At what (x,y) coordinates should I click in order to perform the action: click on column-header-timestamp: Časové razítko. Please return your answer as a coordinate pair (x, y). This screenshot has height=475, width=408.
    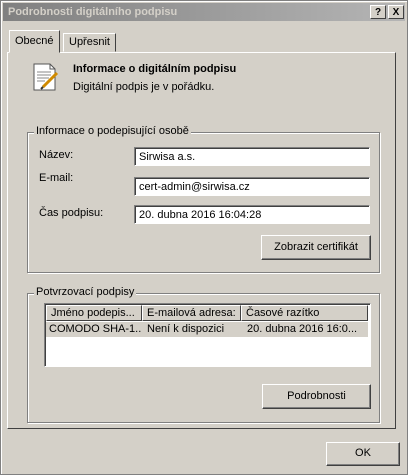
    Looking at the image, I should click on (304, 313).